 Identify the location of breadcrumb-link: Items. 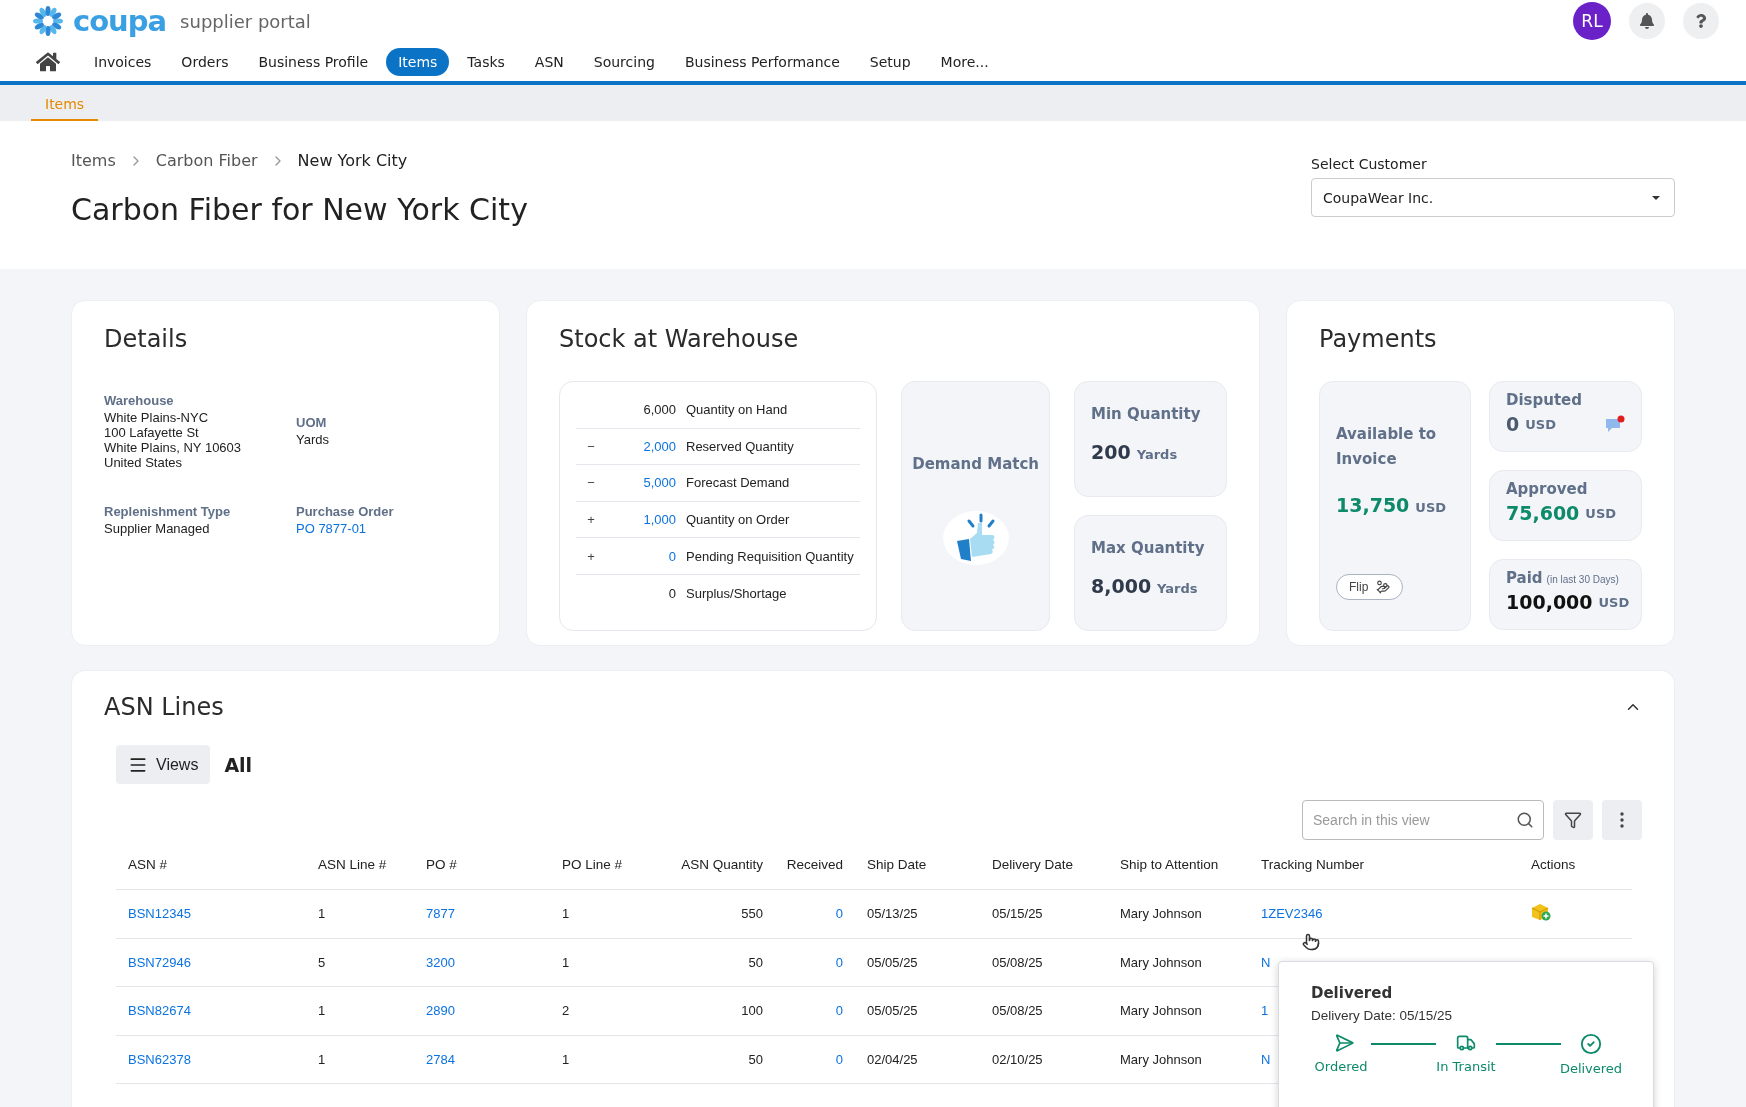
(93, 160).